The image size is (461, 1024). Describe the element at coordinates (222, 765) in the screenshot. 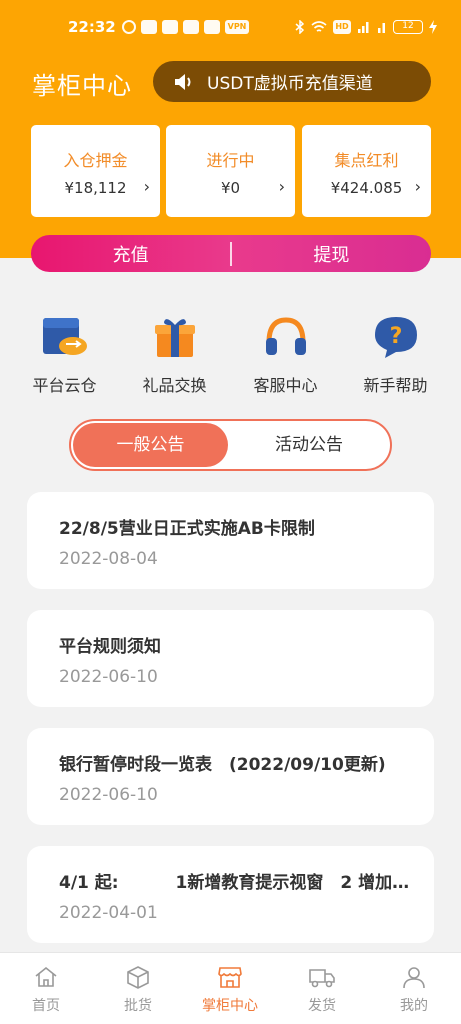

I see `announcement-title: 银行暂停时段一览表 (2022/09/10更新)` at that location.